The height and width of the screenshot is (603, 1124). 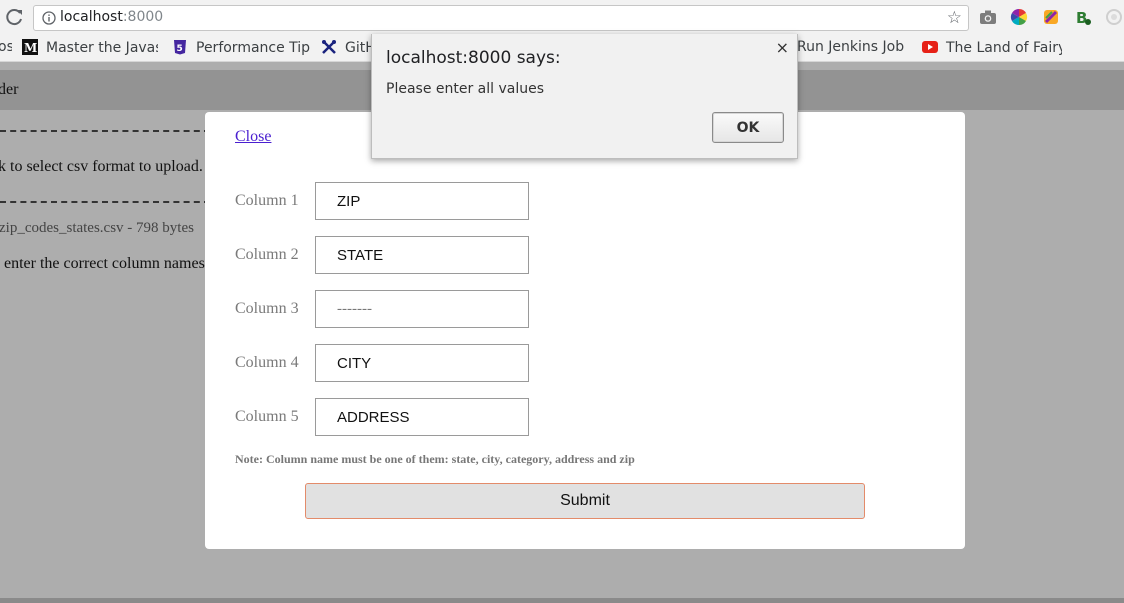 I want to click on extension-b-icon: B, so click(x=1083, y=17).